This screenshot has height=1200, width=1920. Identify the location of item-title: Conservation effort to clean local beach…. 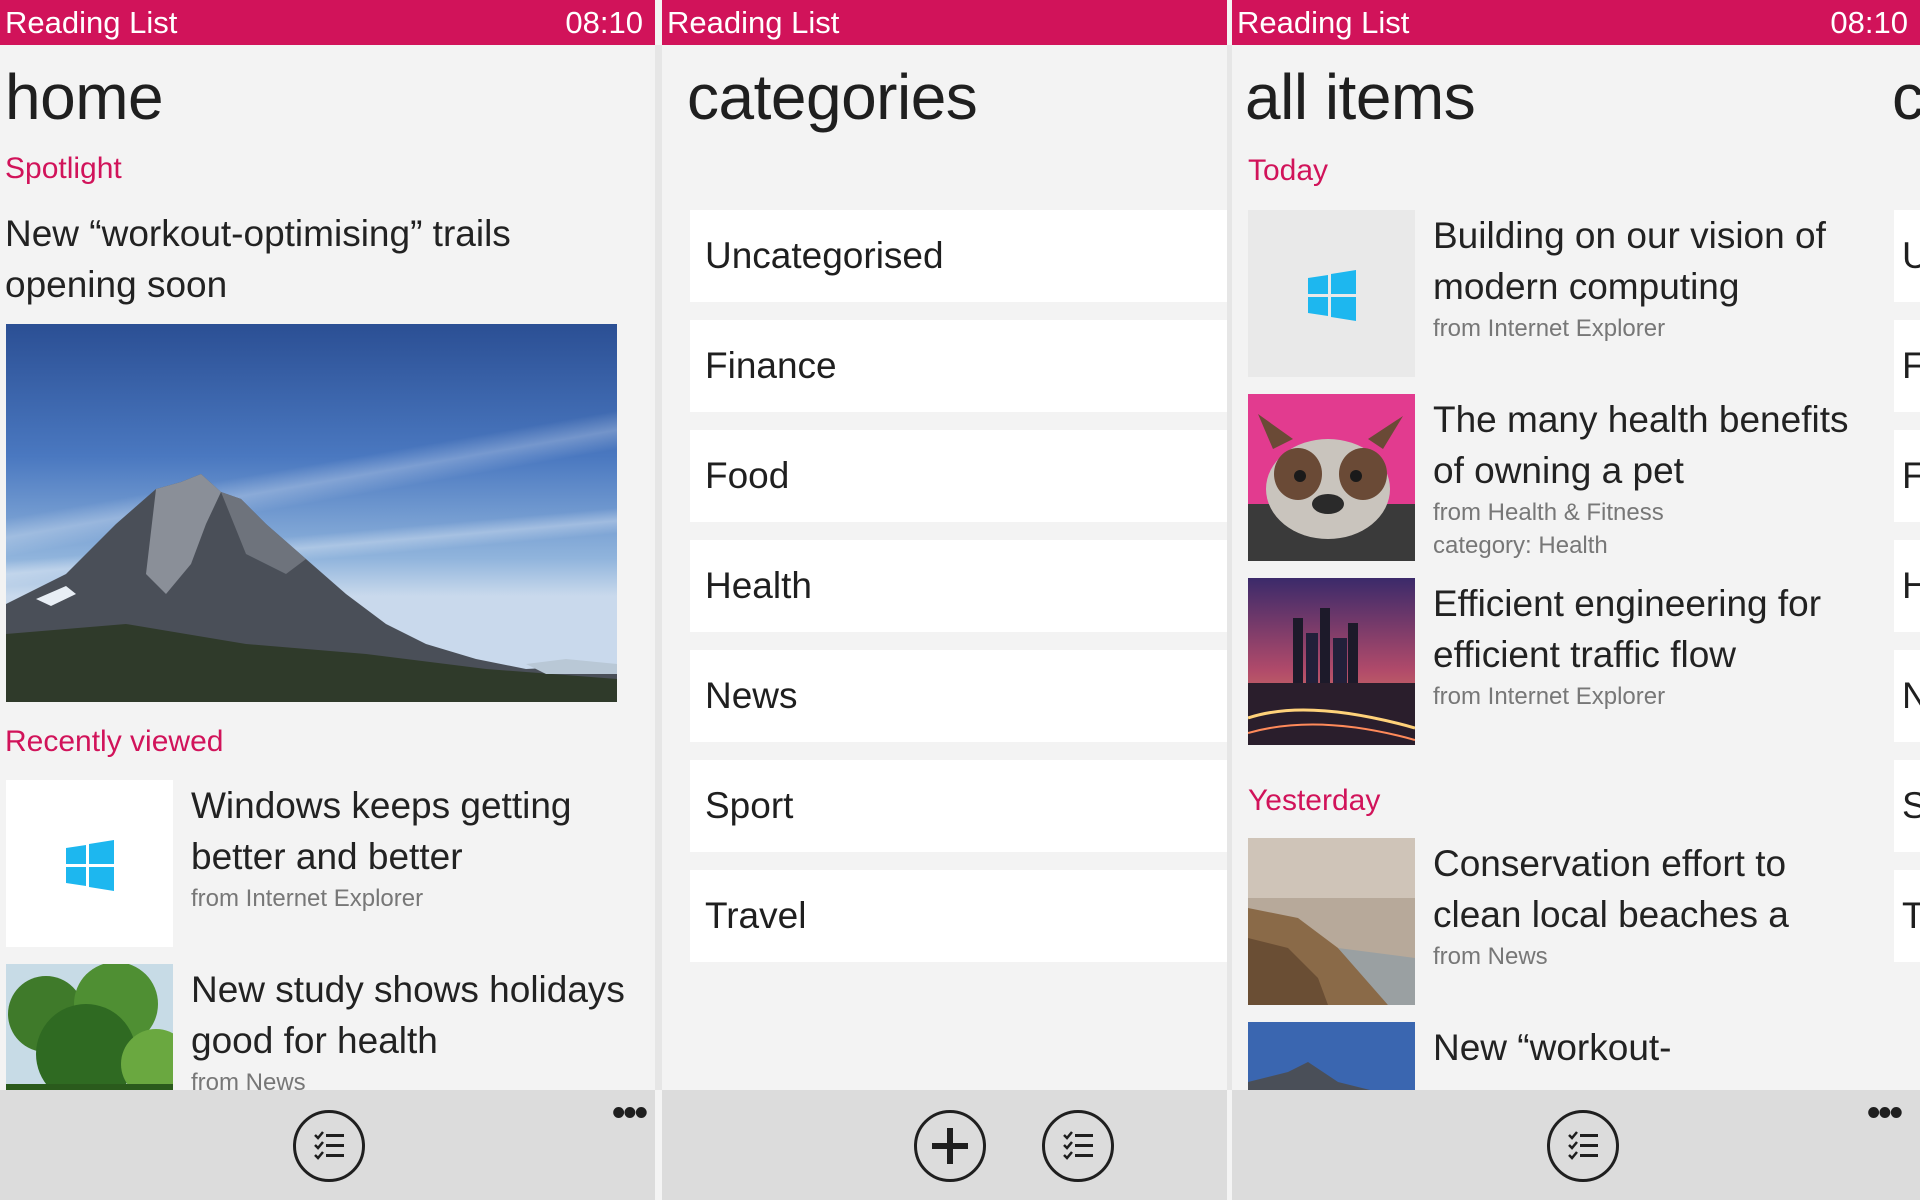
(1611, 889).